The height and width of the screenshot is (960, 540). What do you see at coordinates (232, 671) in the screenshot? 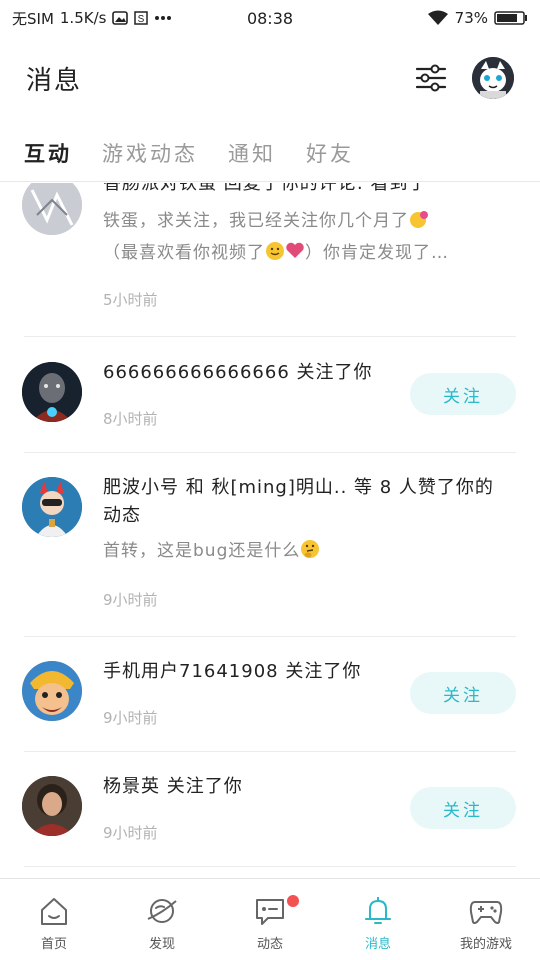
I see `message-title: 手机用户71641908 关注了你` at bounding box center [232, 671].